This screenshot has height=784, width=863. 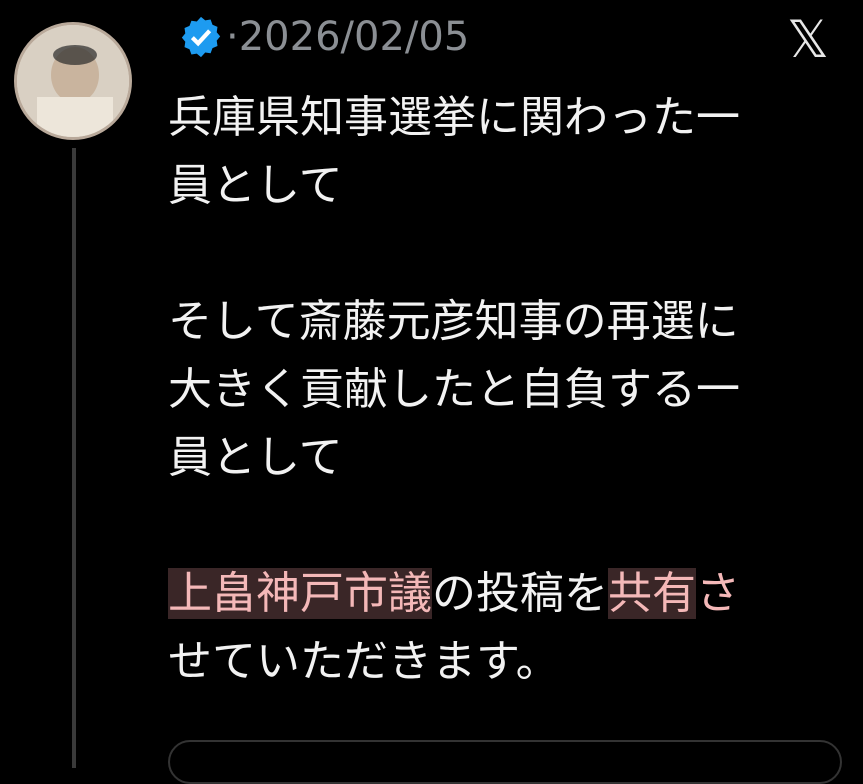 I want to click on post-text-line: そして斎藤元彦知事の再選に, so click(x=453, y=321).